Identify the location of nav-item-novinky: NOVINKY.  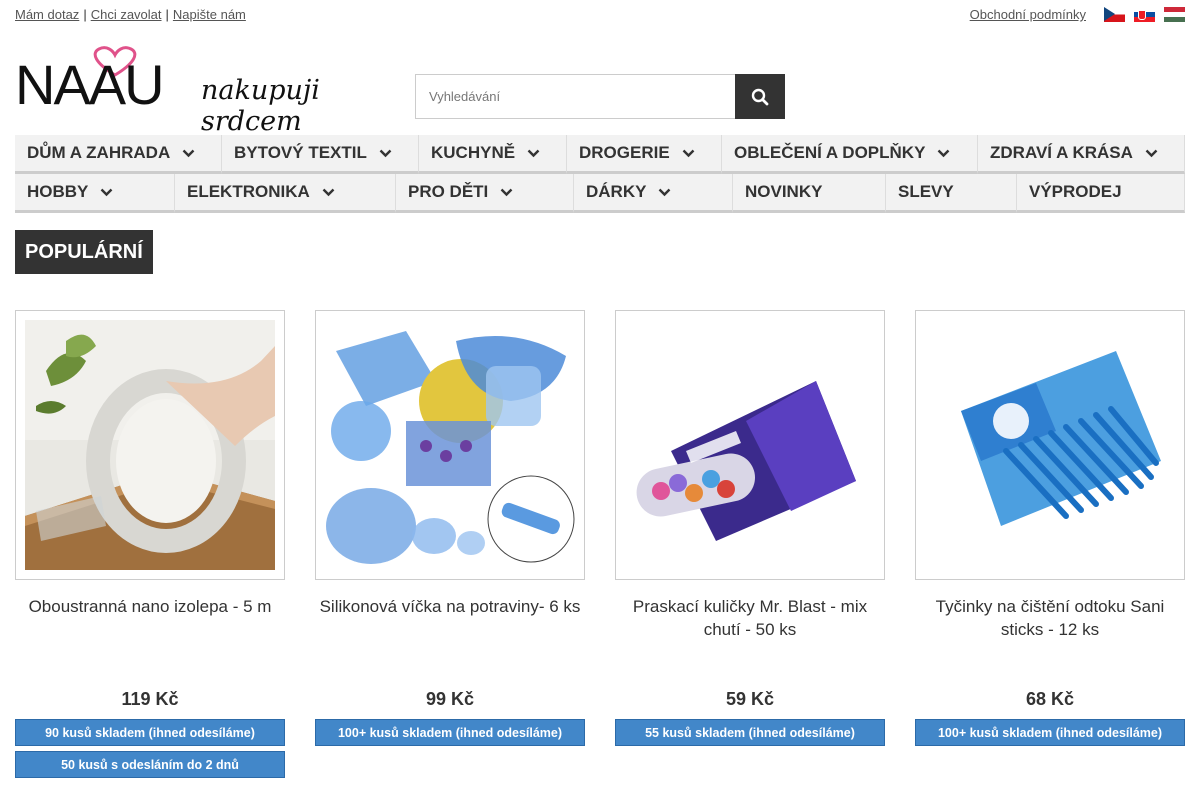
(809, 193).